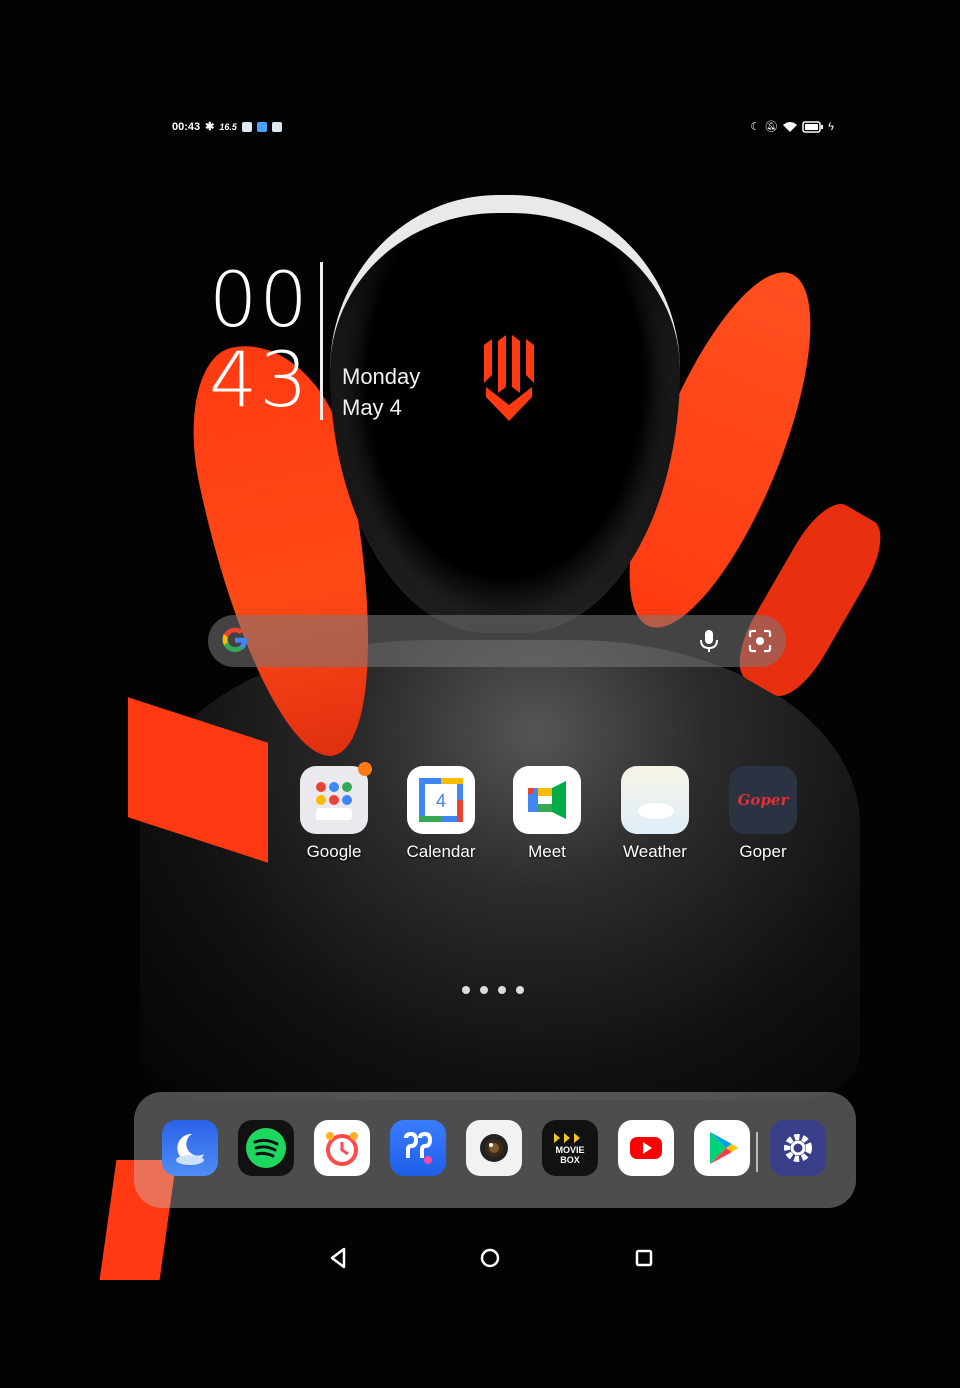 The image size is (960, 1388). I want to click on app-goper: Goper Goper, so click(763, 814).